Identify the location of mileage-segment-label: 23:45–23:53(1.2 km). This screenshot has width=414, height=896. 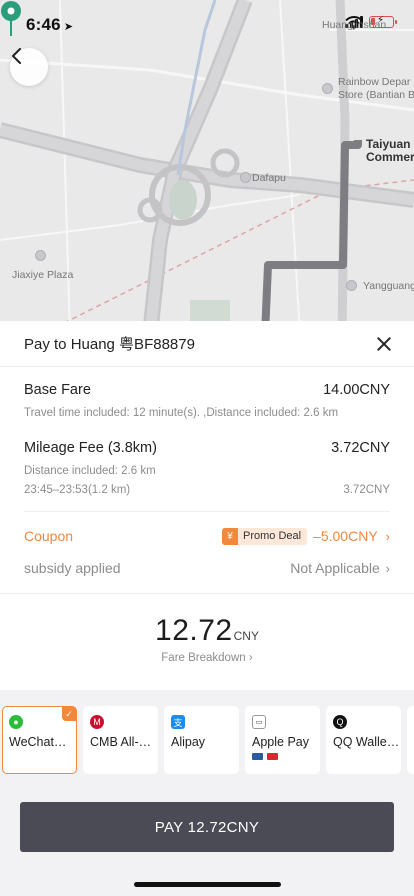
(77, 490).